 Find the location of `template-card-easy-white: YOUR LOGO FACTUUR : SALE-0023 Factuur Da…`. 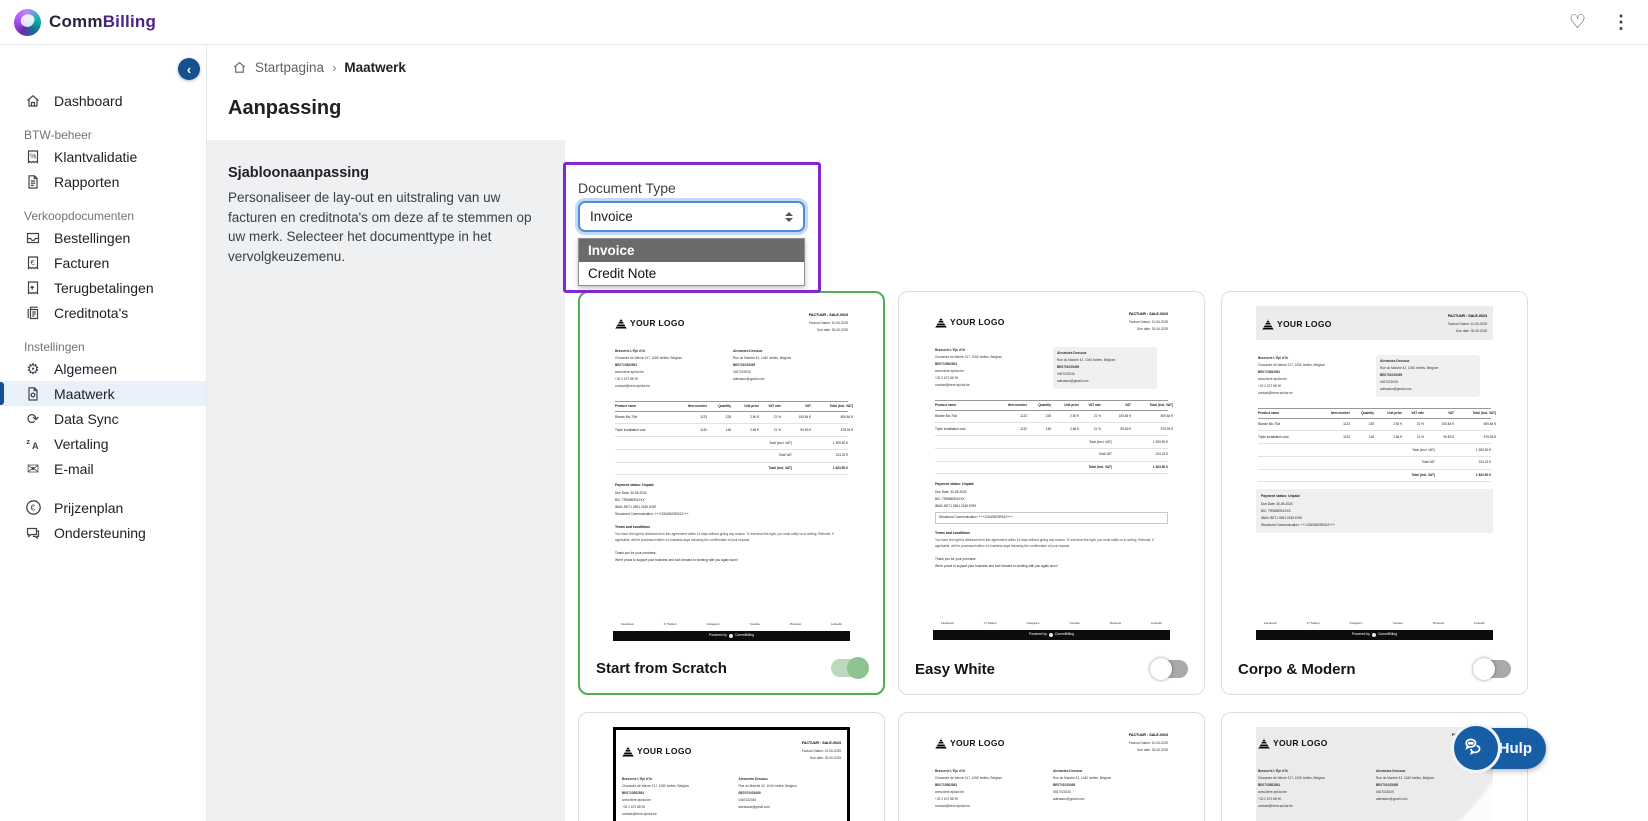

template-card-easy-white: YOUR LOGO FACTUUR : SALE-0023 Factuur Da… is located at coordinates (1051, 493).